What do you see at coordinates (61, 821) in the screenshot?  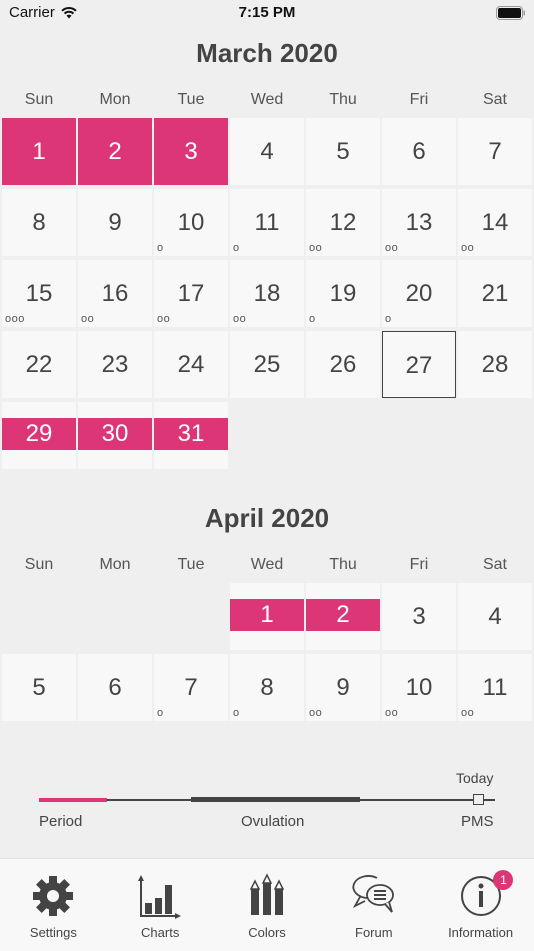 I see `legend-period-label: Period` at bounding box center [61, 821].